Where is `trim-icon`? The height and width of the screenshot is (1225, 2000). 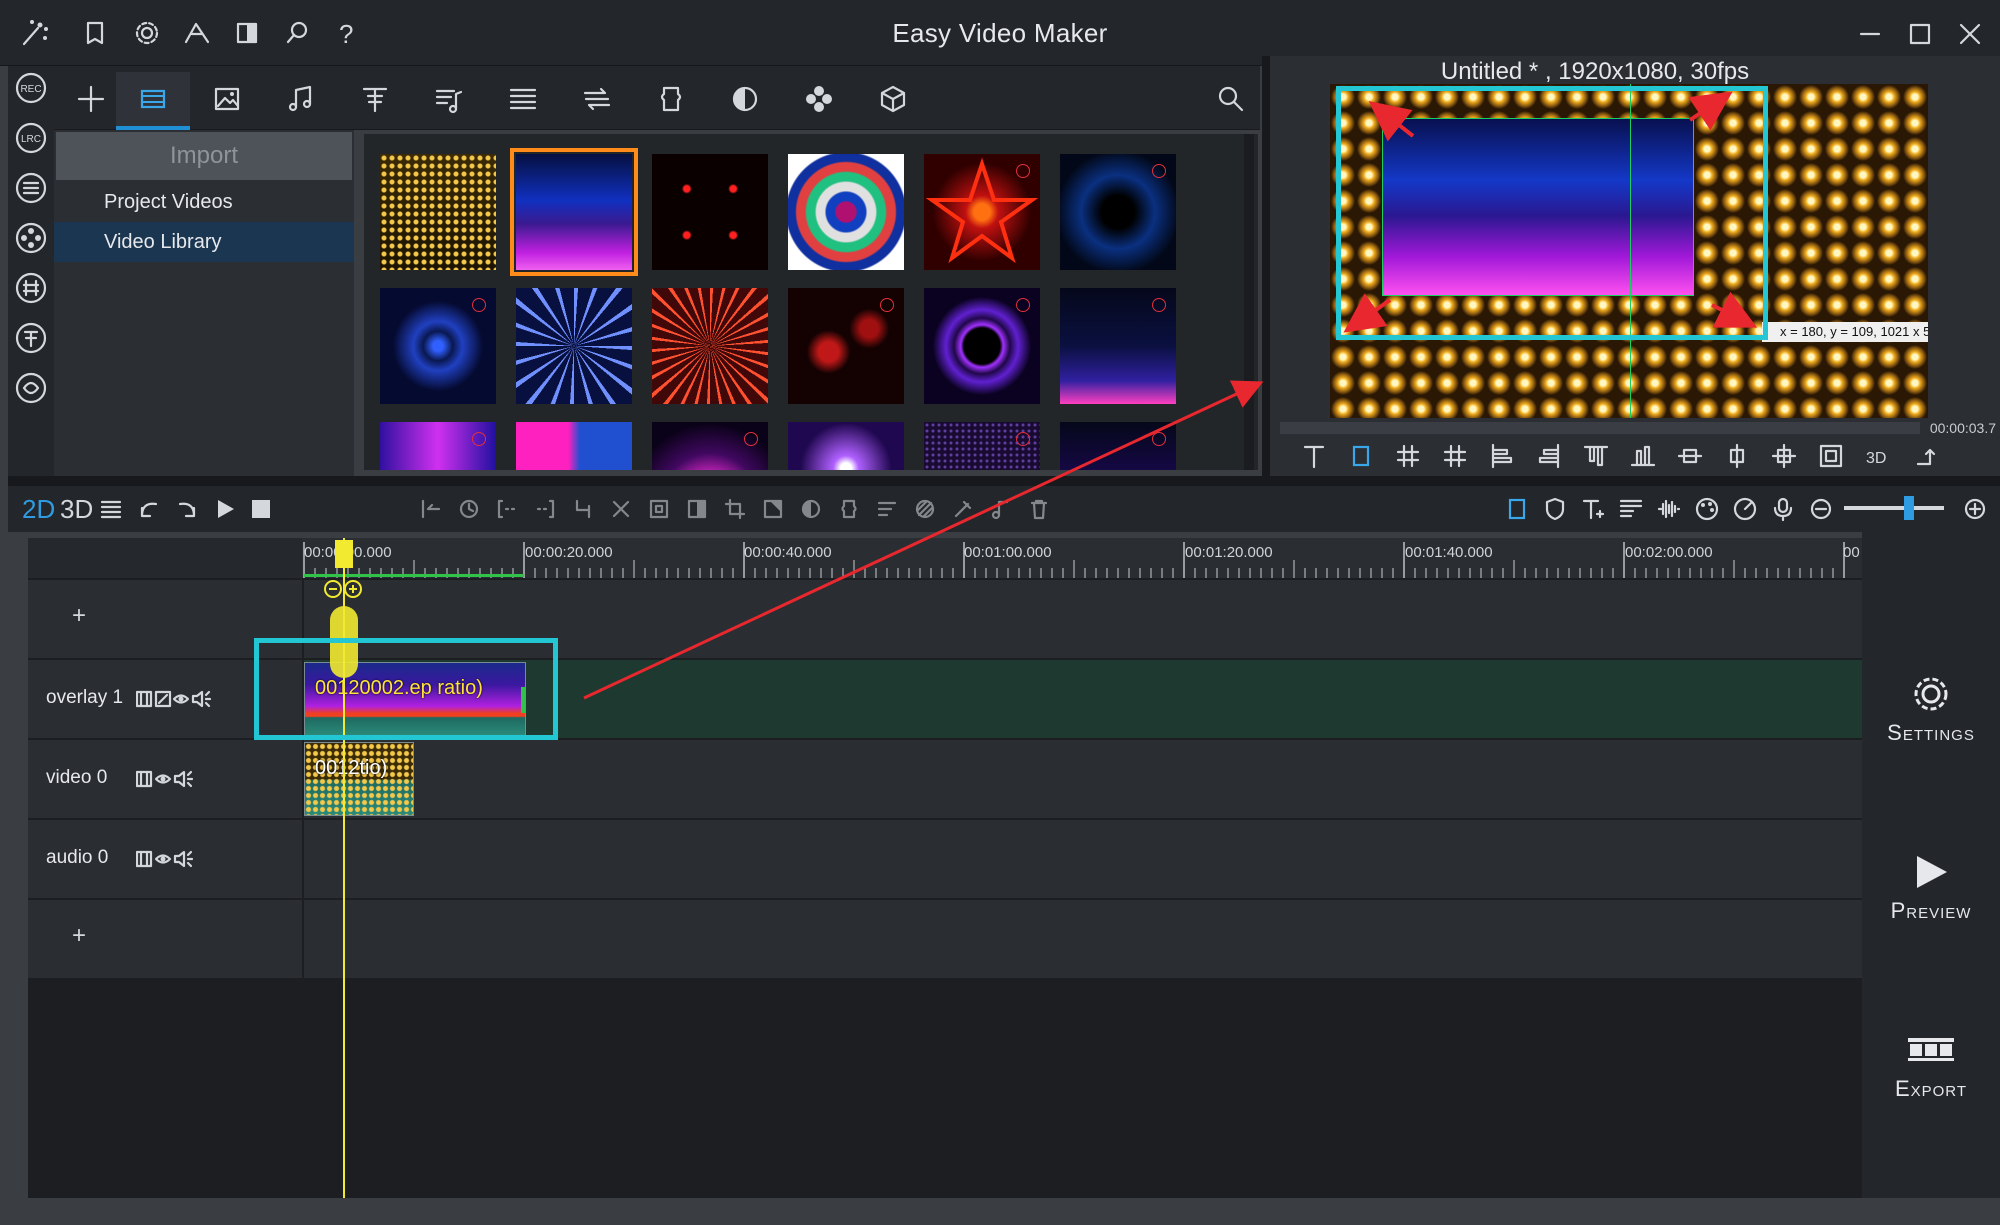 trim-icon is located at coordinates (583, 509).